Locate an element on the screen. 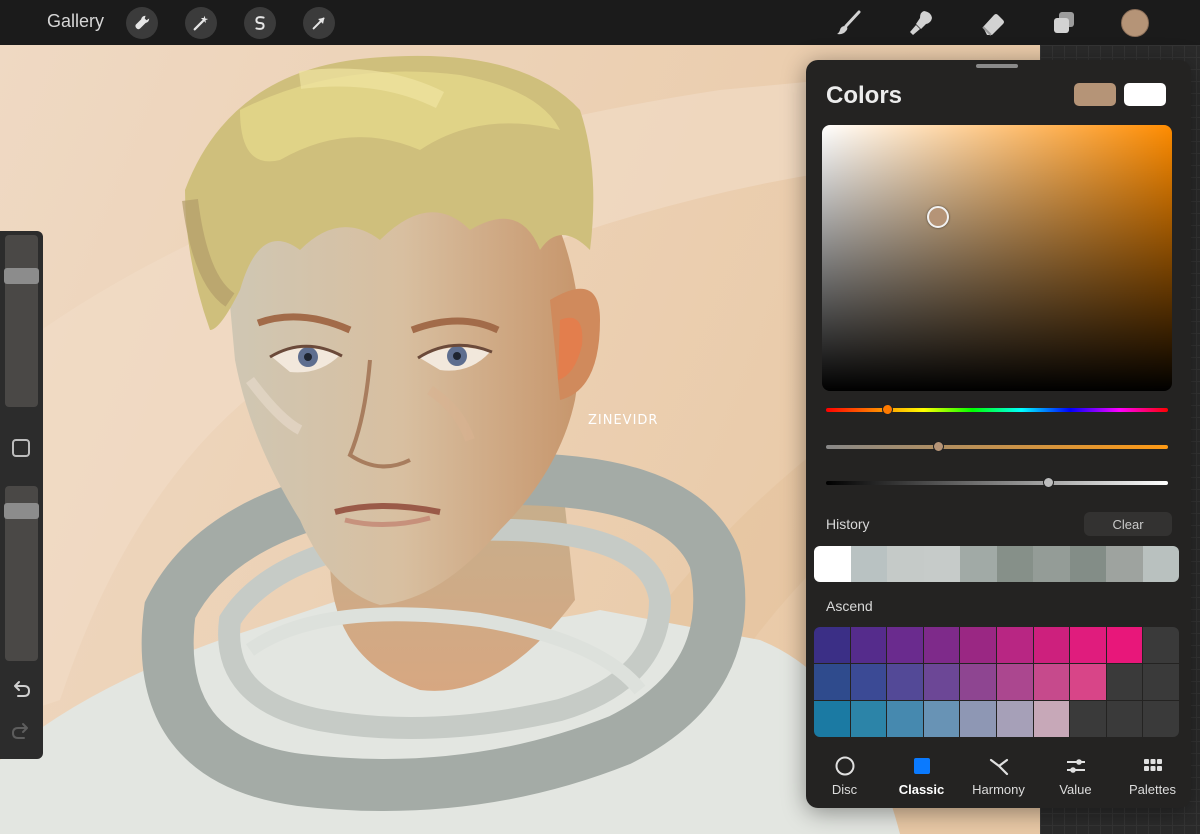  layers-icon is located at coordinates (1064, 22).